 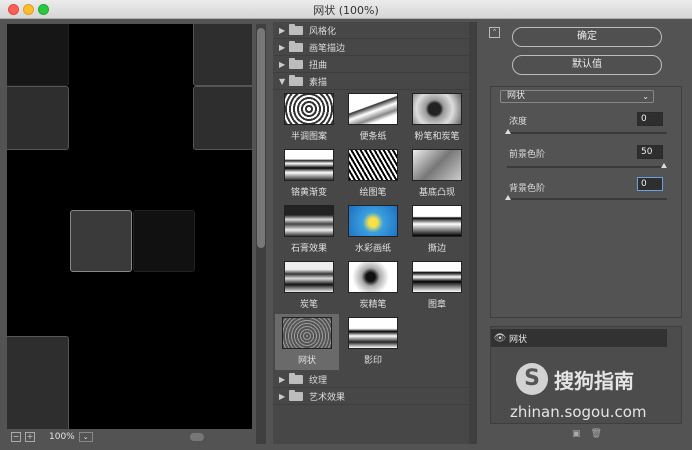 What do you see at coordinates (587, 434) in the screenshot?
I see `layer-actions: ▣ 🗑` at bounding box center [587, 434].